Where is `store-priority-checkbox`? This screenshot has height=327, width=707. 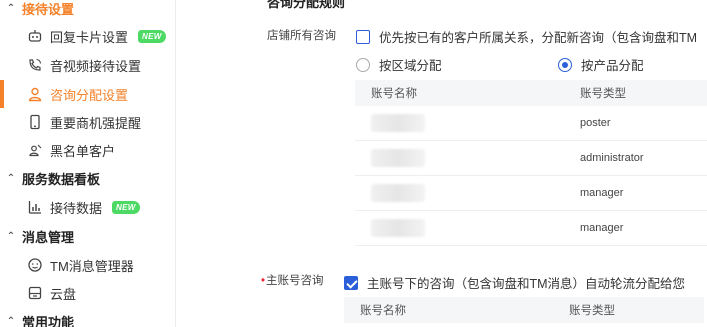 store-priority-checkbox is located at coordinates (363, 36).